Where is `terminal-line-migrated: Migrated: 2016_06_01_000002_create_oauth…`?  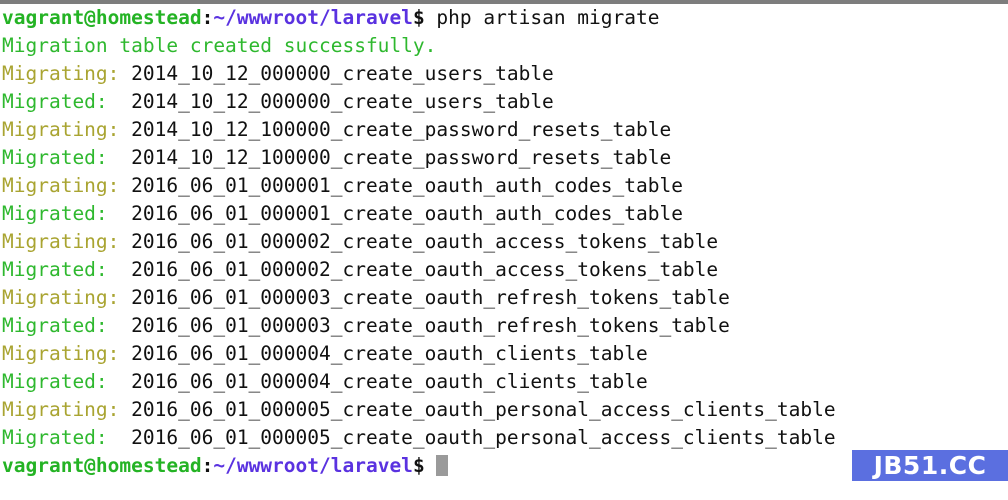
terminal-line-migrated: Migrated: 2016_06_01_000002_create_oauth… is located at coordinates (505, 270).